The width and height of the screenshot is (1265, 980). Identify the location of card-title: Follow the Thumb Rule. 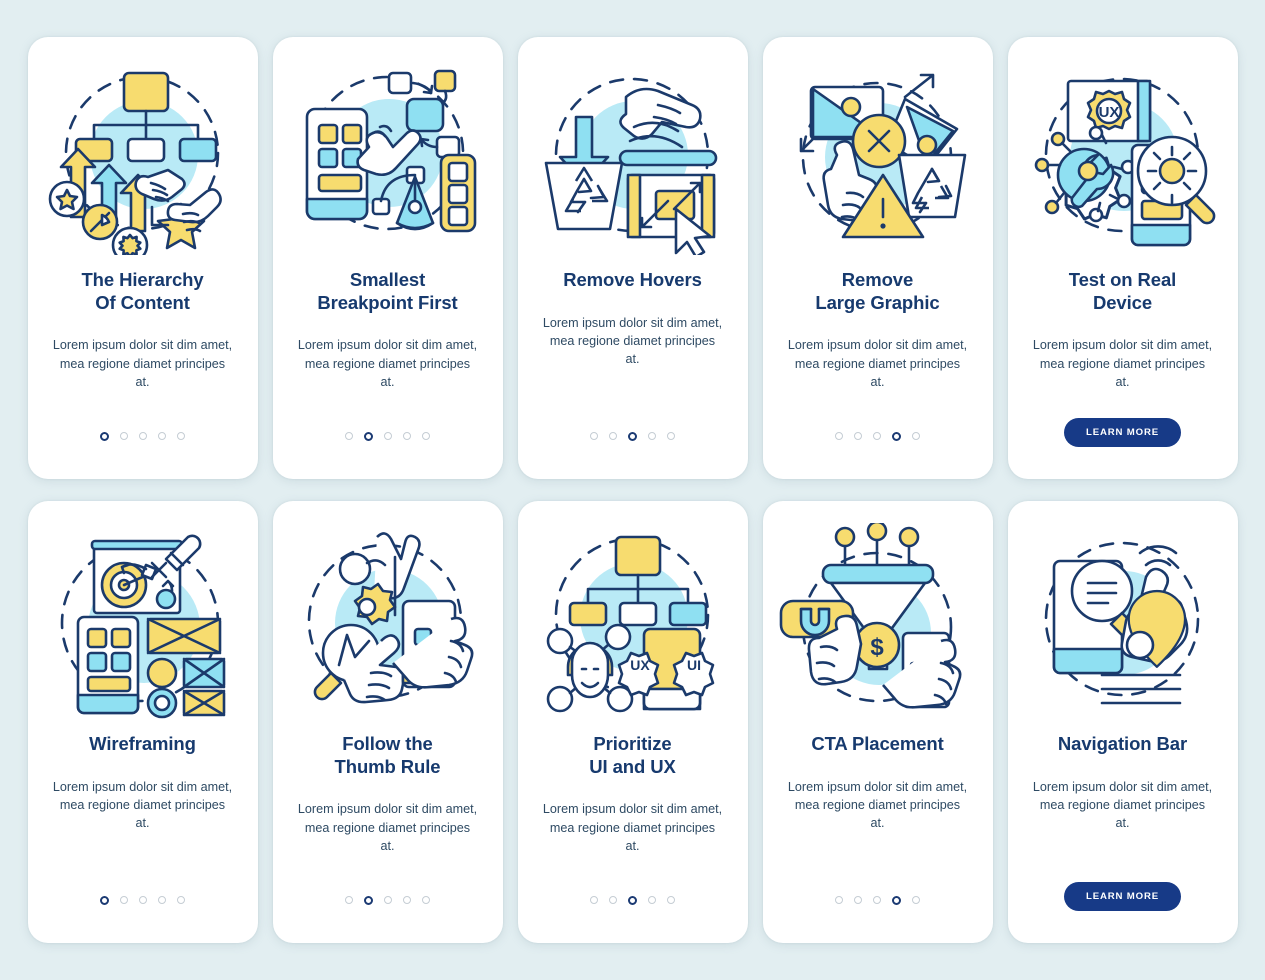
(387, 755).